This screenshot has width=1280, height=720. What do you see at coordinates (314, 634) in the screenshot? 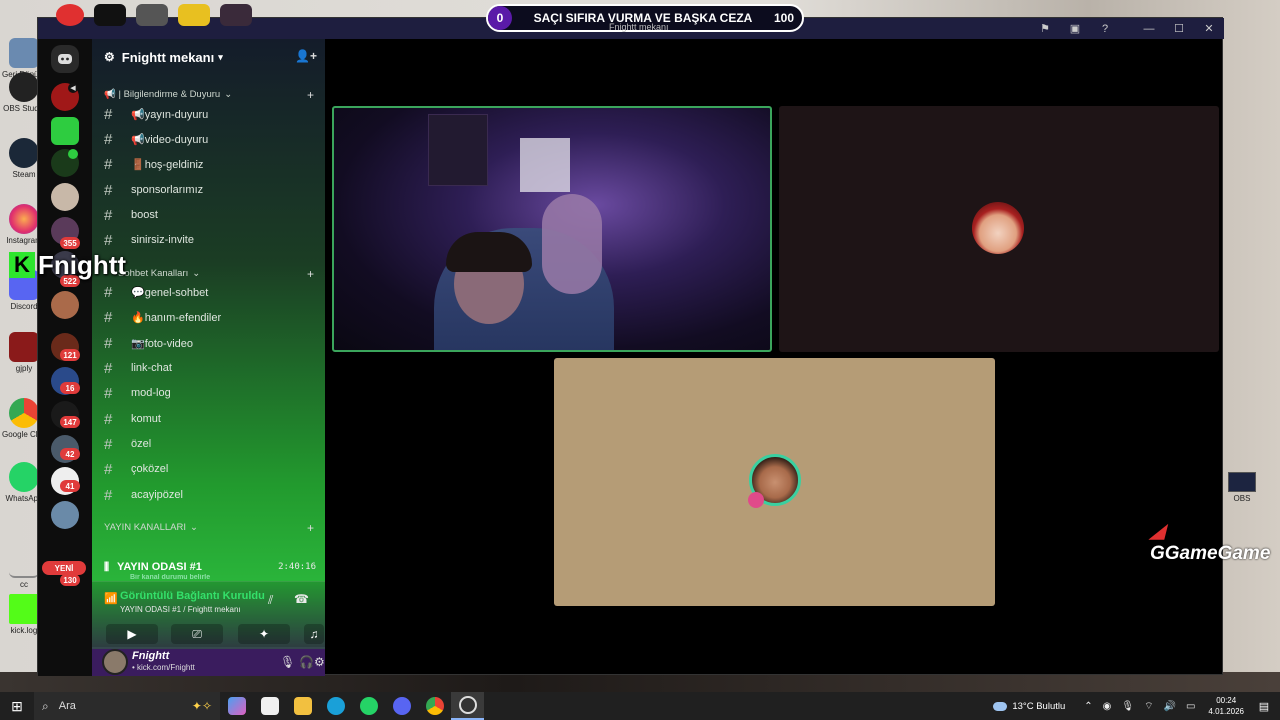
I see `soundboard-button: ♫` at bounding box center [314, 634].